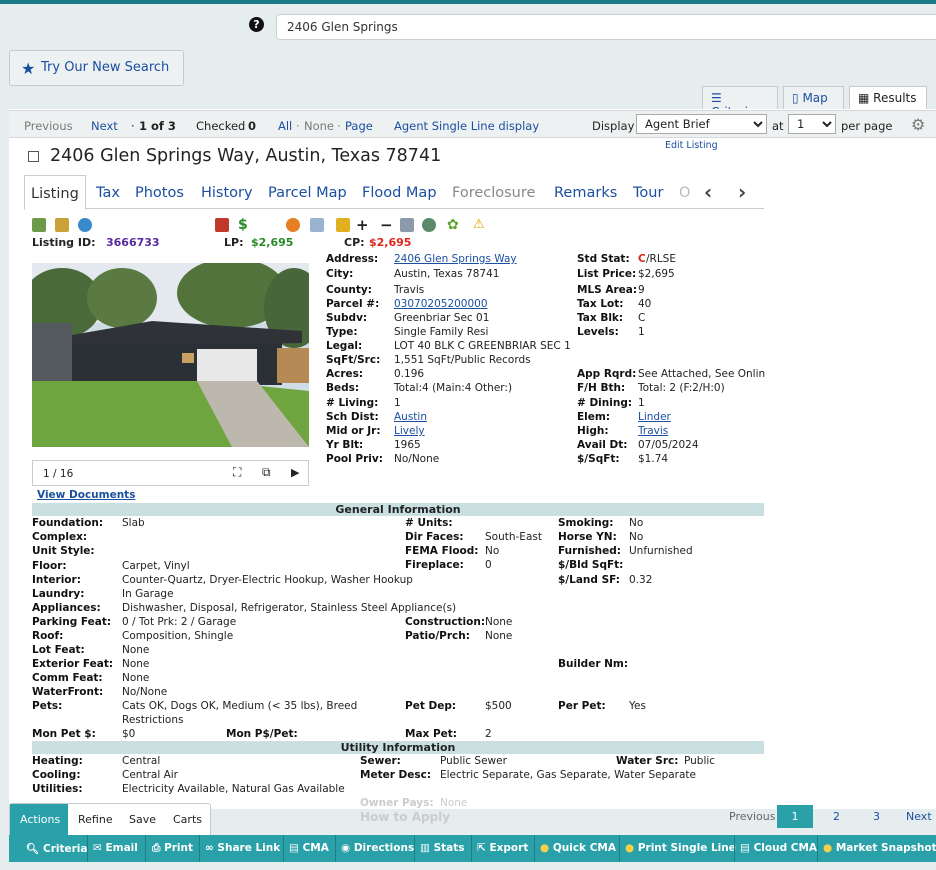  Describe the element at coordinates (39, 225) in the screenshot. I see `photo-icon` at that location.